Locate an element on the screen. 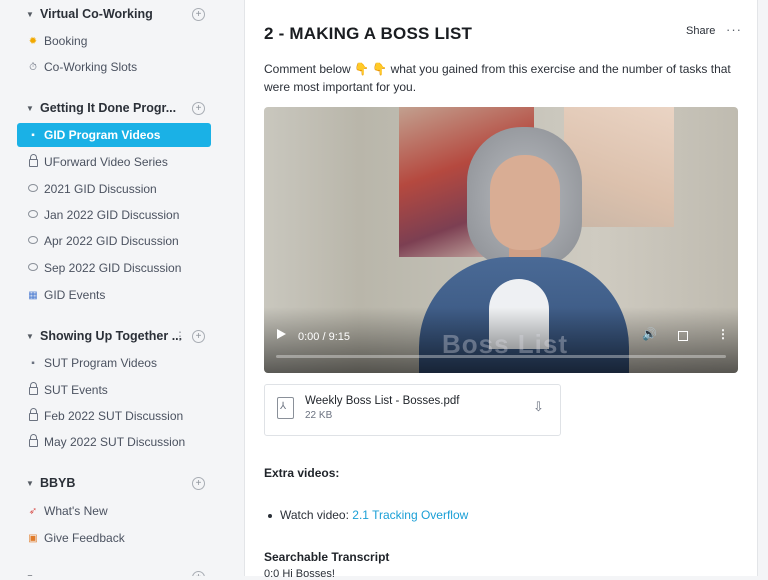 The image size is (768, 580). pdf-file-icon is located at coordinates (285, 408).